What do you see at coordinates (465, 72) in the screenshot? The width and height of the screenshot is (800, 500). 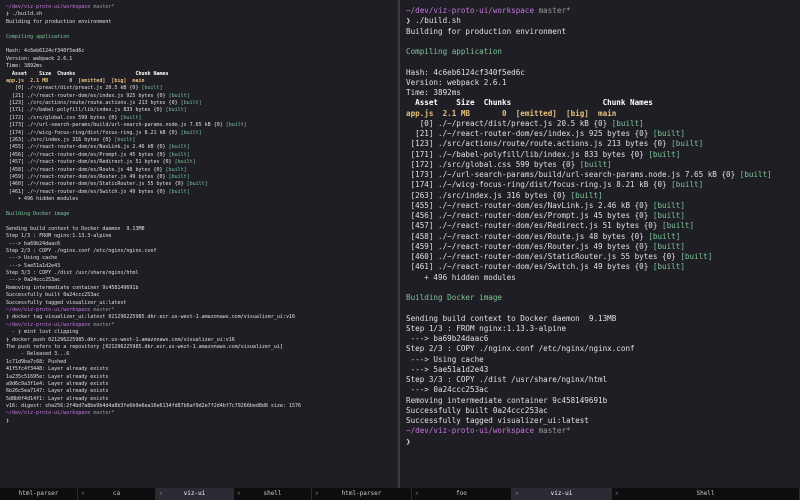 I see `terminal-text: Hash: 4c6eb6124cf340f5ed6c` at bounding box center [465, 72].